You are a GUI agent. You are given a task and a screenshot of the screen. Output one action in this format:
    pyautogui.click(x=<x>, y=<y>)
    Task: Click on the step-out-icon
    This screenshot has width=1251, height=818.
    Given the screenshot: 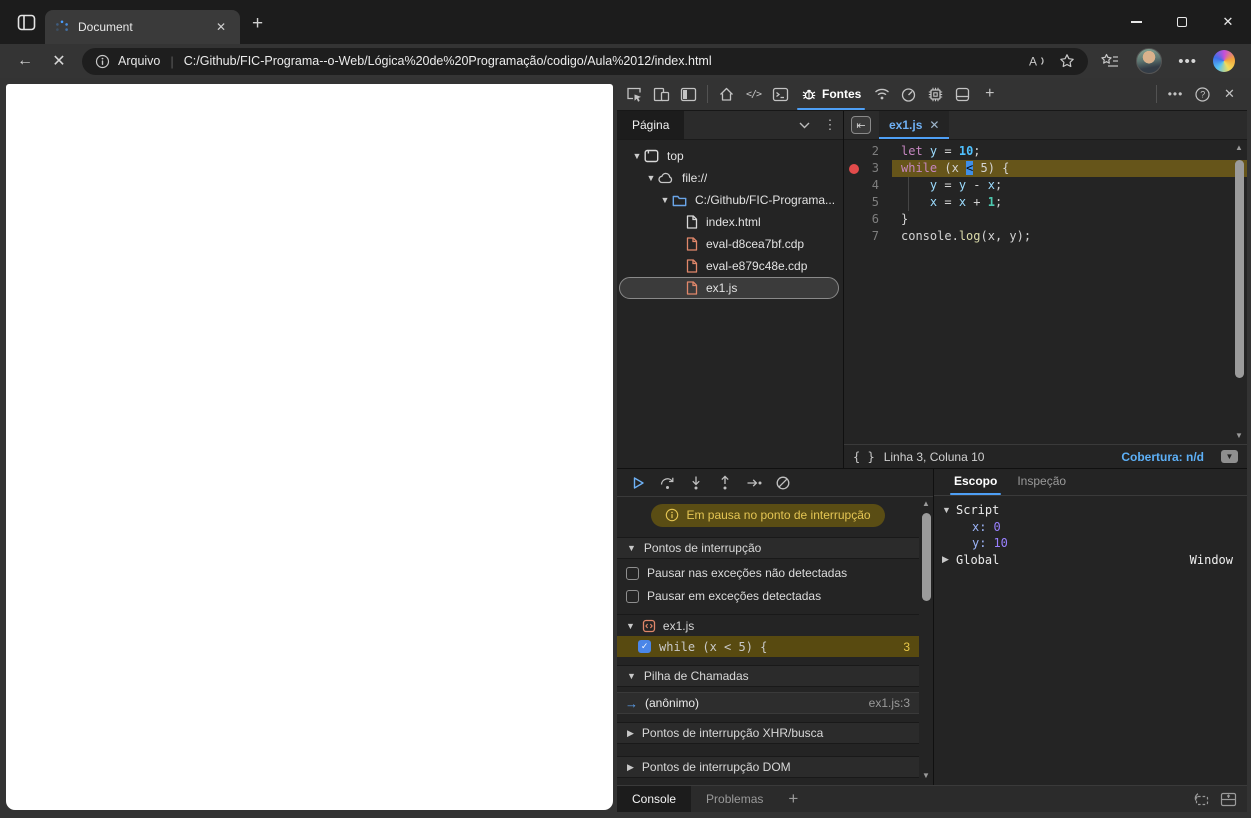 What is the action you would take?
    pyautogui.click(x=725, y=483)
    